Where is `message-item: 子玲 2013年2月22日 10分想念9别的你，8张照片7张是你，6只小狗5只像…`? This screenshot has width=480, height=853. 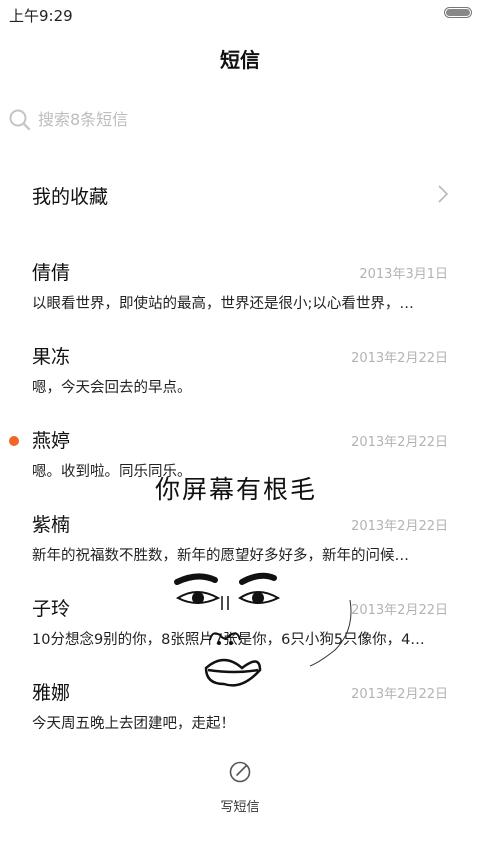
message-item: 子玲 2013年2月22日 10分想念9别的你，8张照片7张是你，6只小狗5只像… is located at coordinates (240, 628).